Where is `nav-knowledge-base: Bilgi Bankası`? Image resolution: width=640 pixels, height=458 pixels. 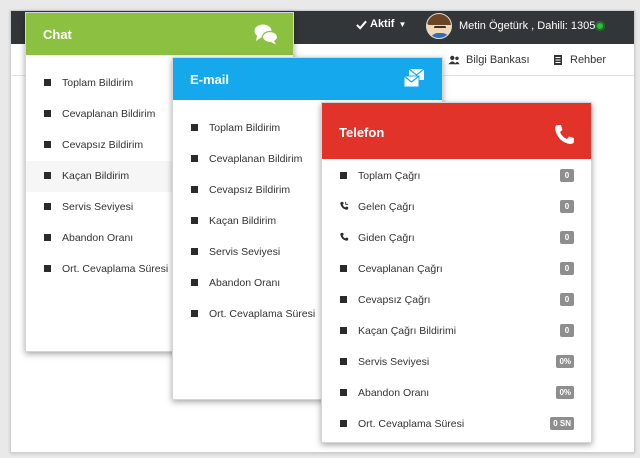 nav-knowledge-base: Bilgi Bankası is located at coordinates (489, 60).